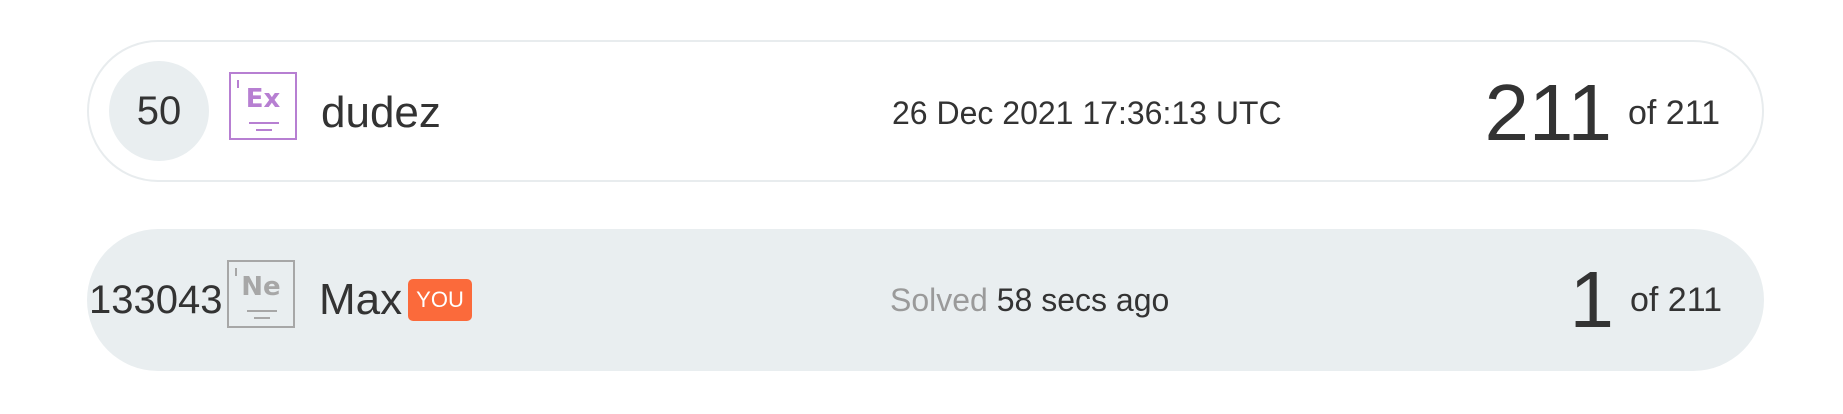  I want to click on solved-label: Solved, so click(943, 300).